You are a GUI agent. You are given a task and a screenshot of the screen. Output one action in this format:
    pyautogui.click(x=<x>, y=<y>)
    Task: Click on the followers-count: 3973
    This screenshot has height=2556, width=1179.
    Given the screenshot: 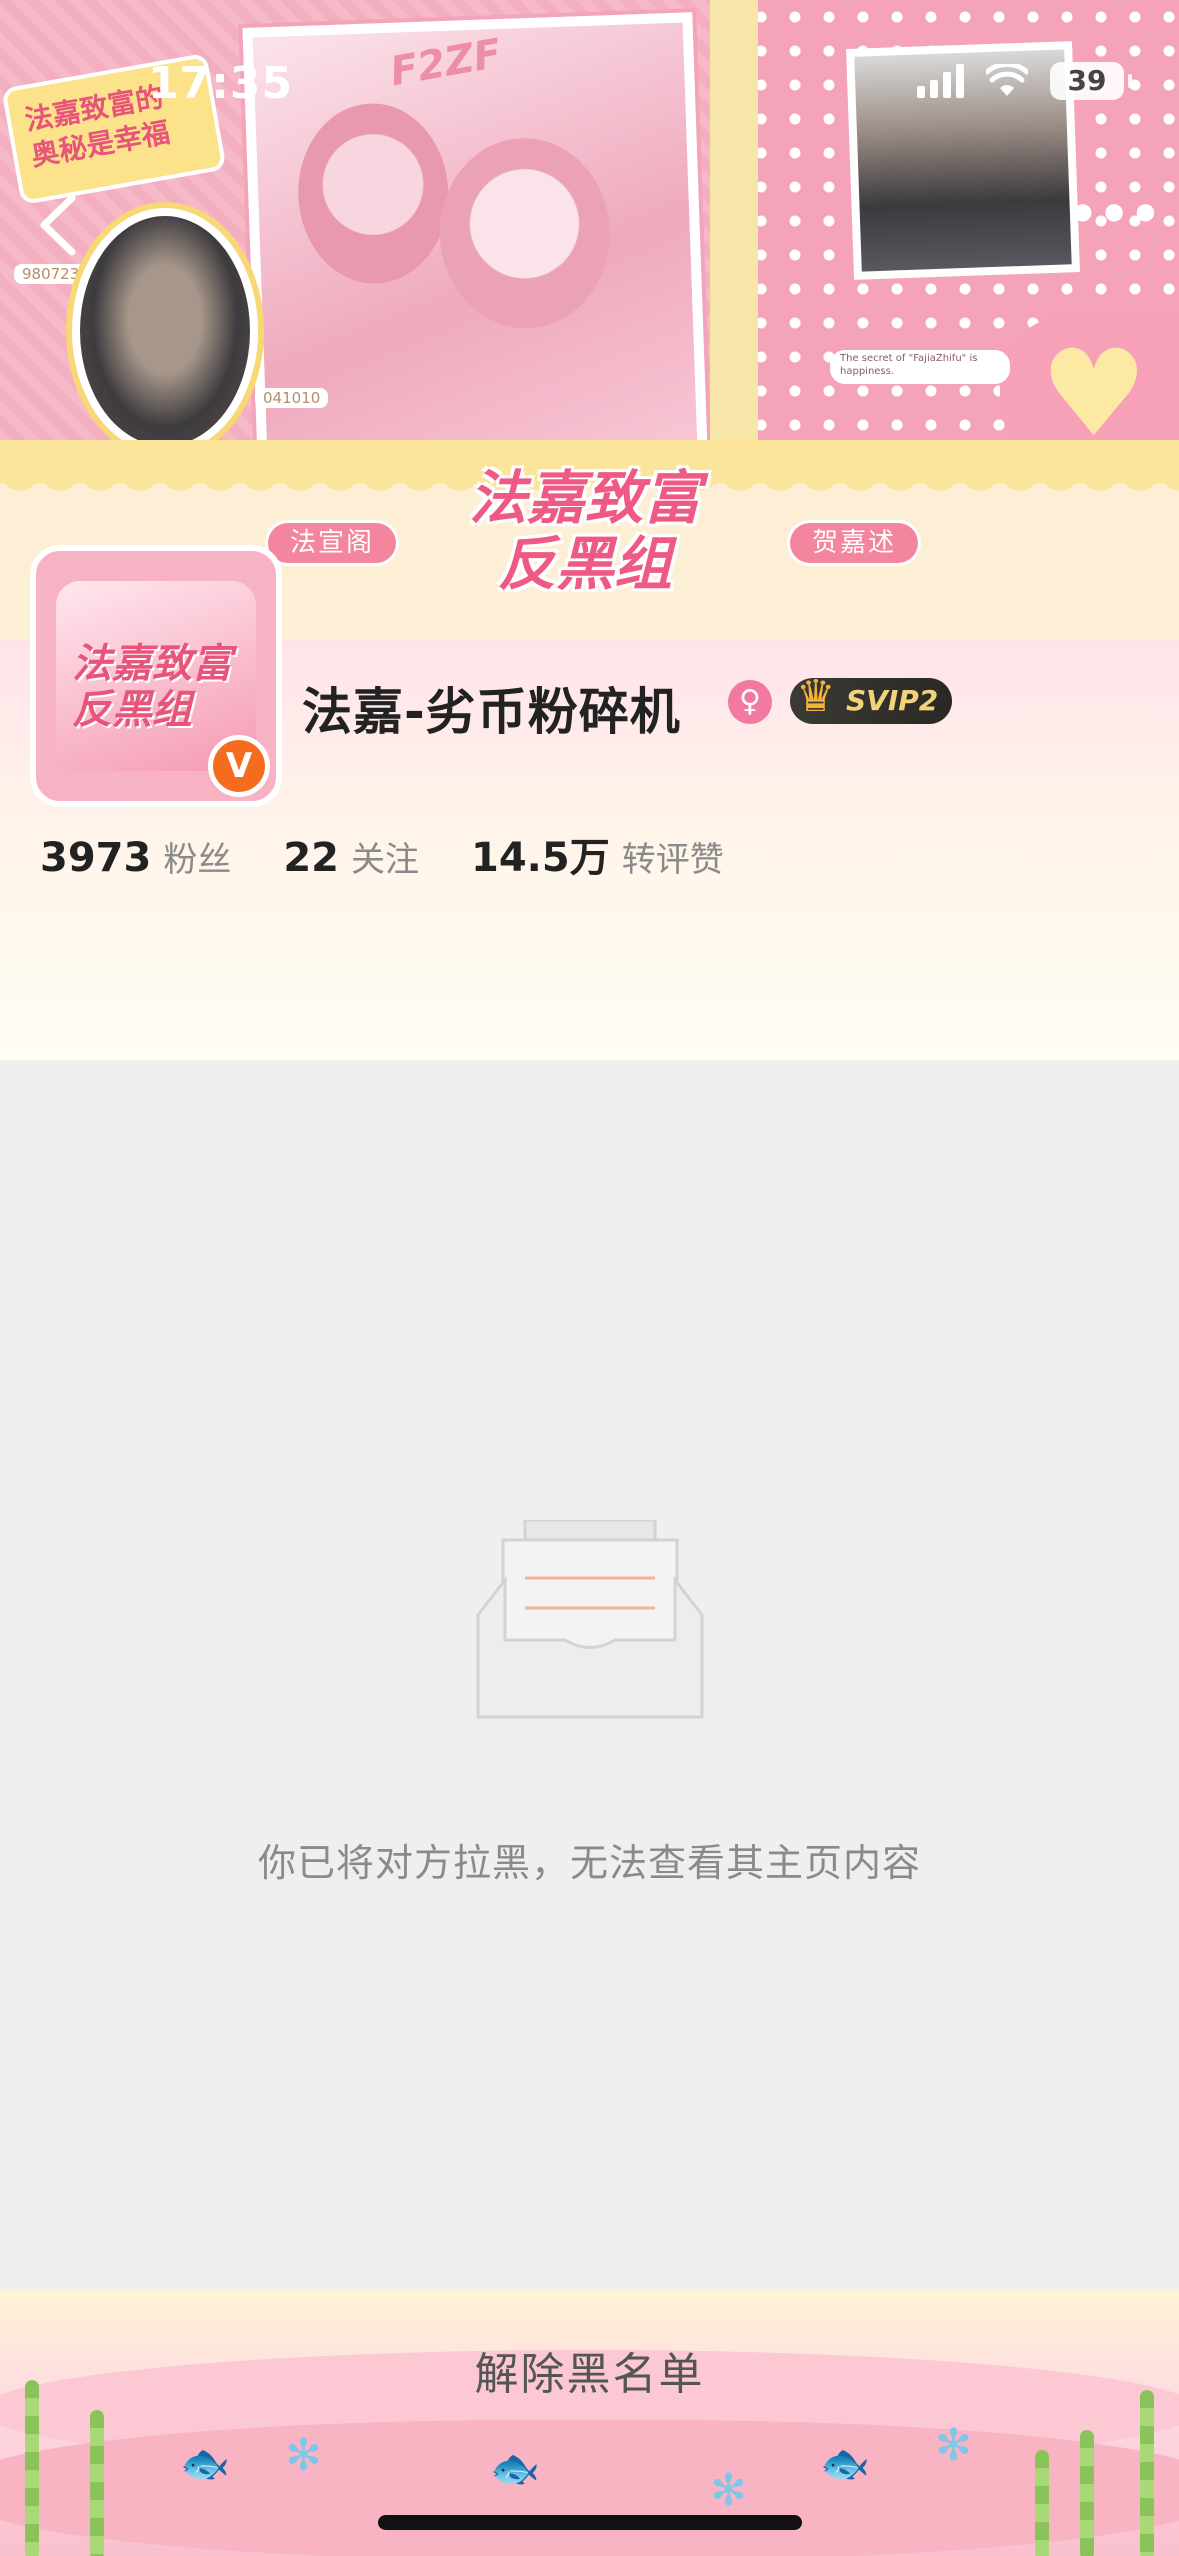 What is the action you would take?
    pyautogui.click(x=95, y=858)
    